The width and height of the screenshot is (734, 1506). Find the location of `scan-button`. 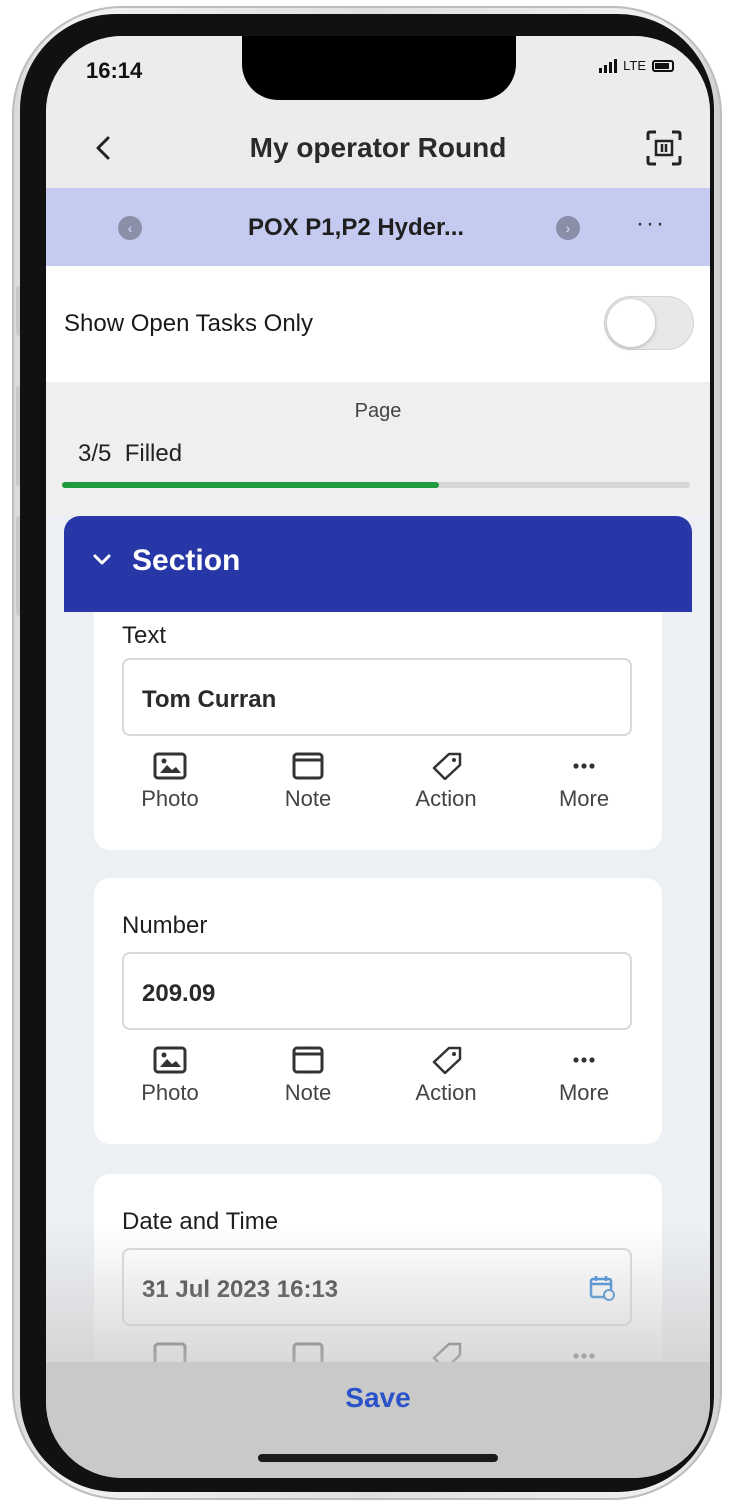

scan-button is located at coordinates (664, 148).